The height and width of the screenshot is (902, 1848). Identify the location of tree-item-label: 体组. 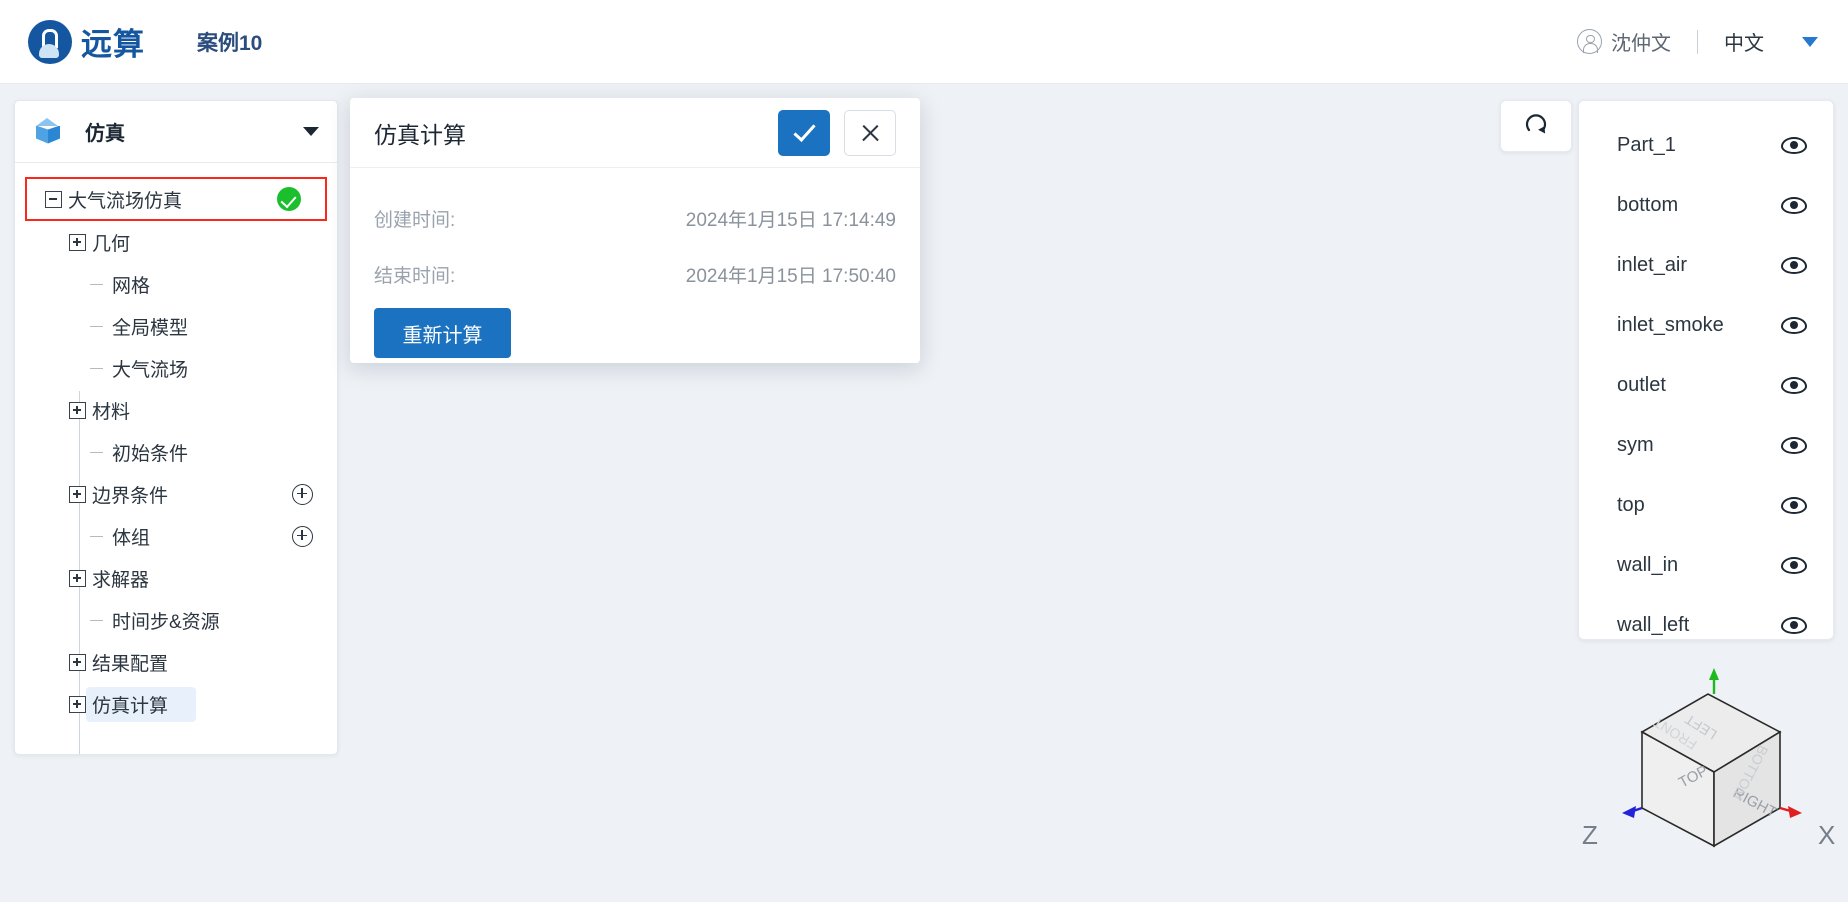
(131, 538).